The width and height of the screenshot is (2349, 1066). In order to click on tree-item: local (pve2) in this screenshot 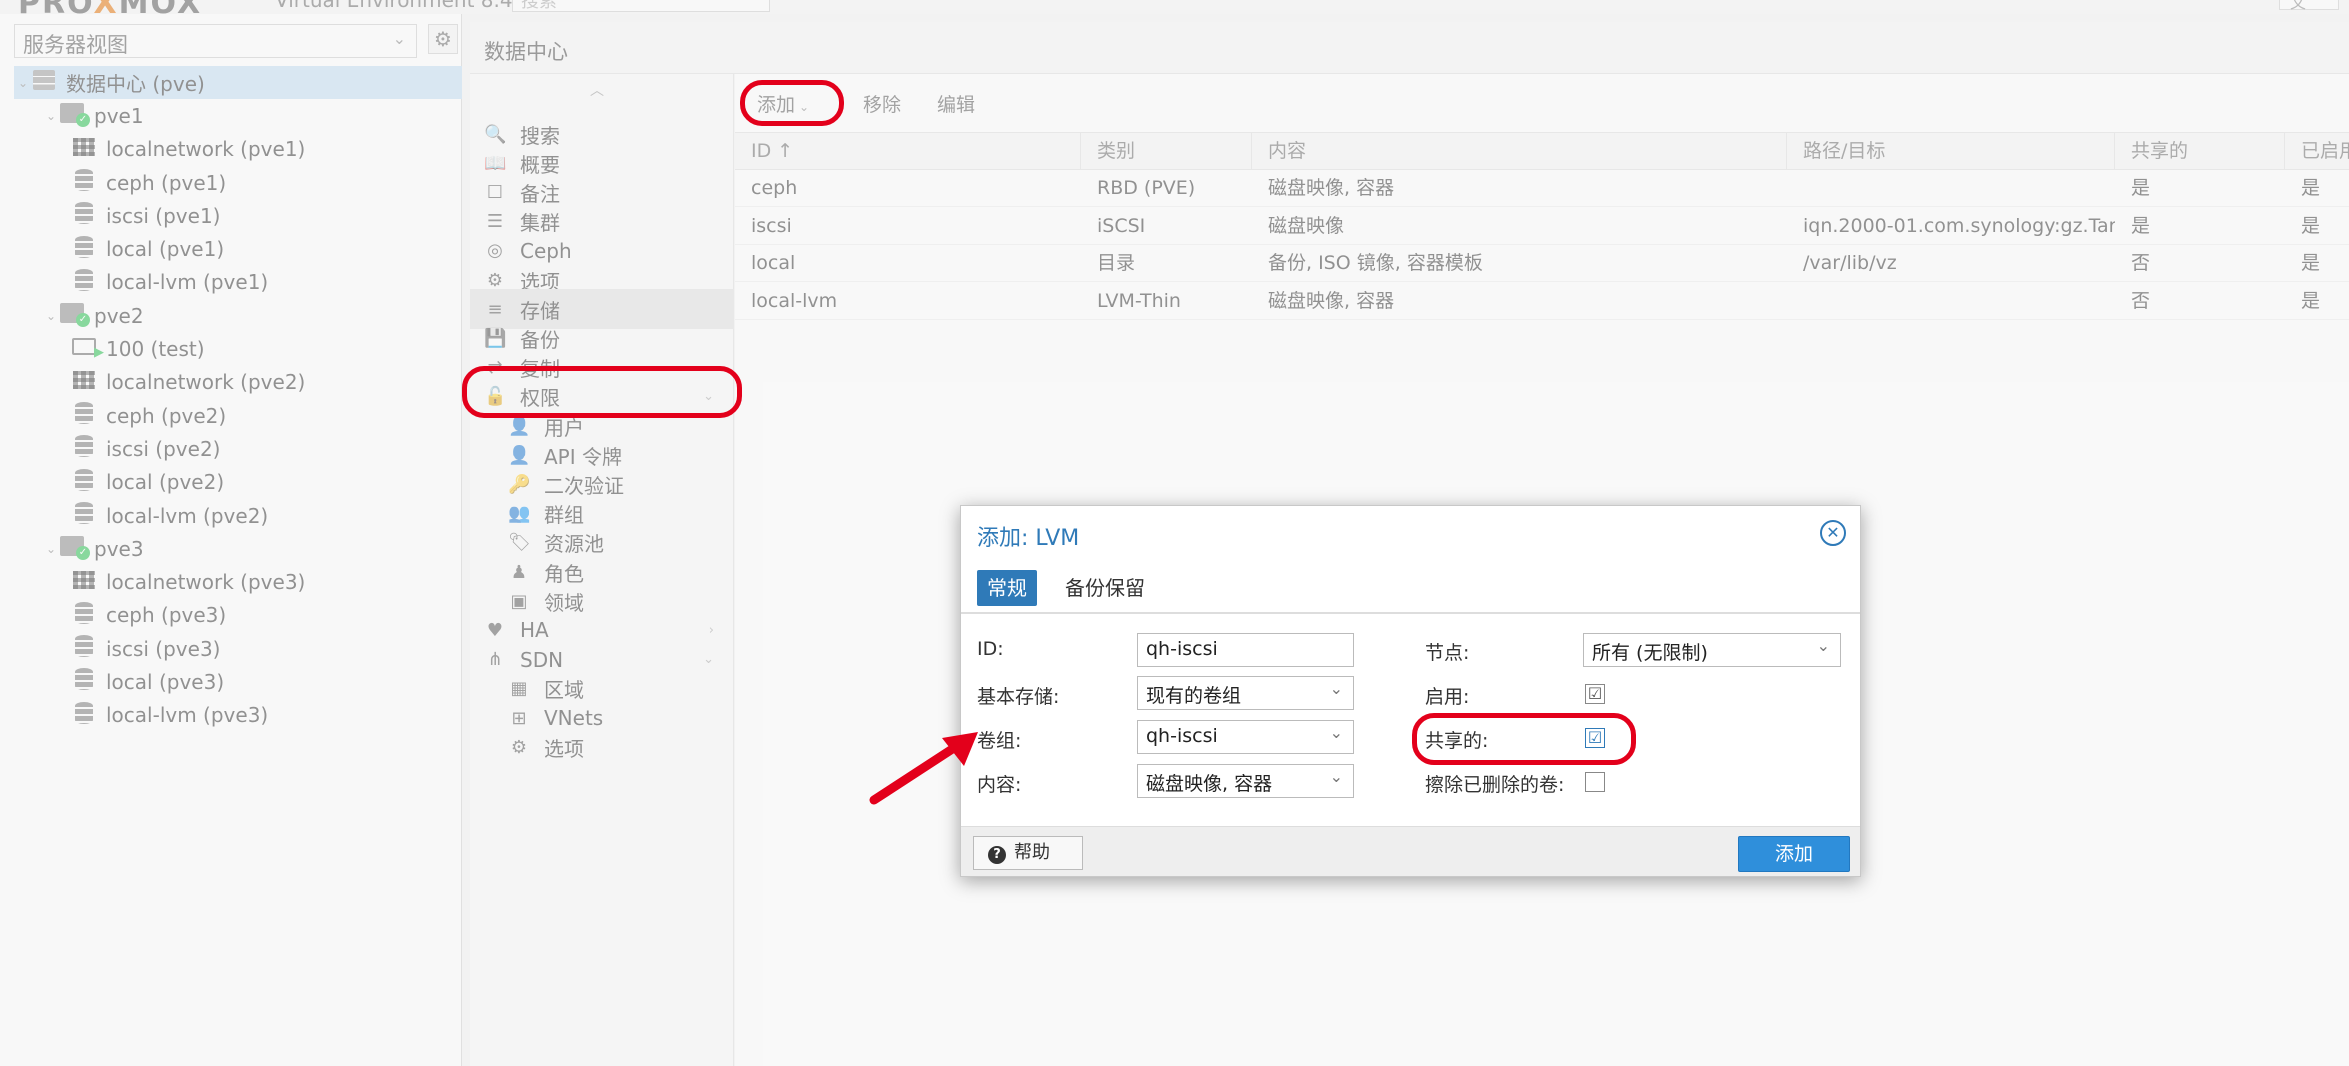, I will do `click(238, 482)`.